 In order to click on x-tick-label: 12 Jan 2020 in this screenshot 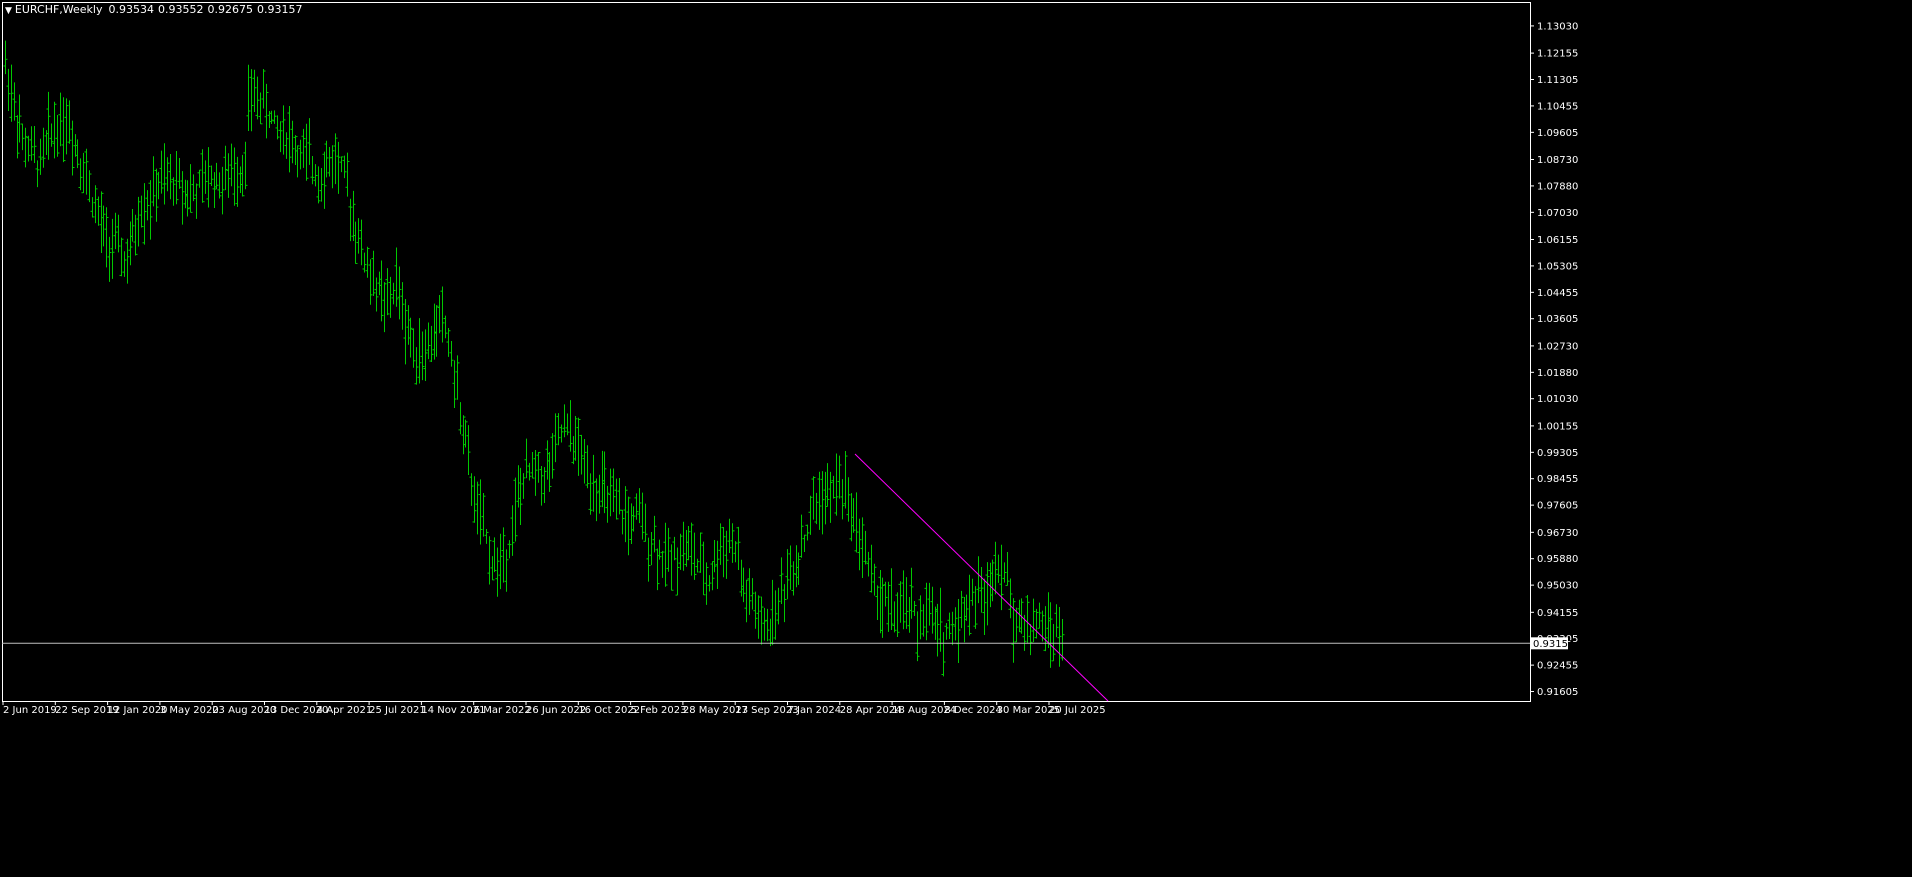, I will do `click(138, 710)`.